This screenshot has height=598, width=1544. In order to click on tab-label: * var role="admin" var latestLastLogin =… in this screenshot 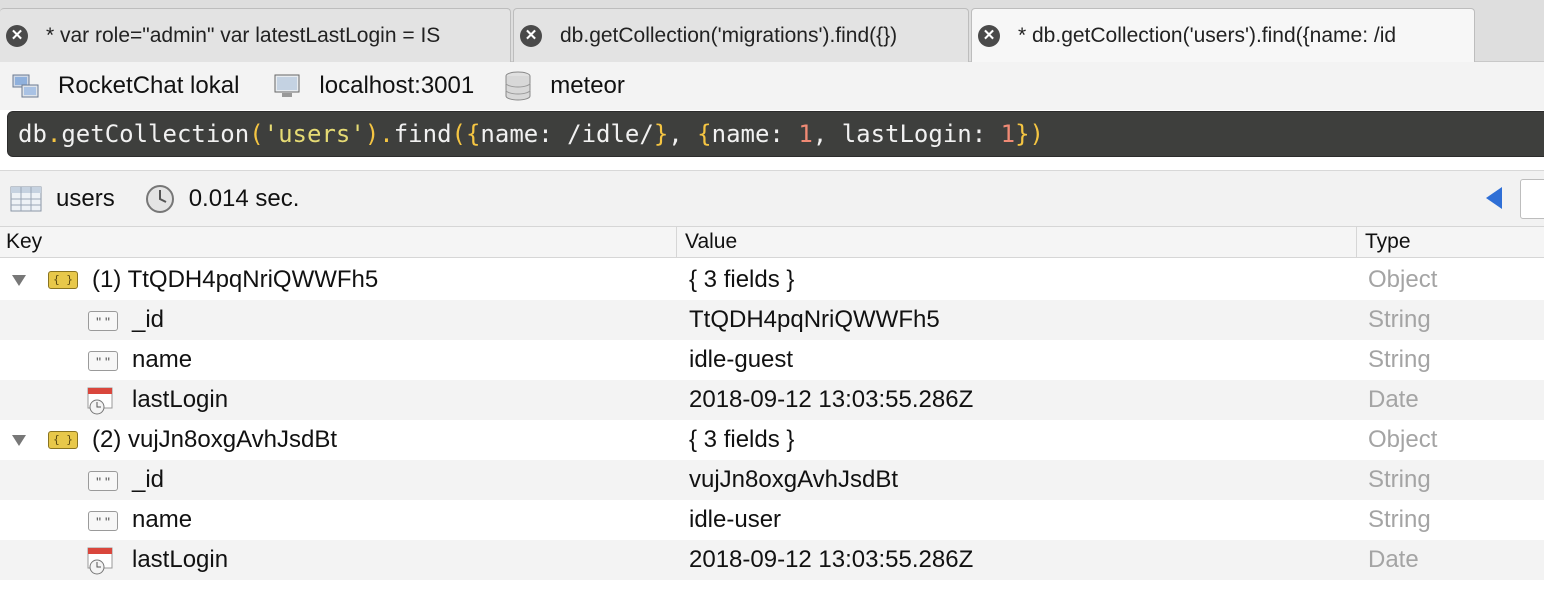, I will do `click(243, 35)`.